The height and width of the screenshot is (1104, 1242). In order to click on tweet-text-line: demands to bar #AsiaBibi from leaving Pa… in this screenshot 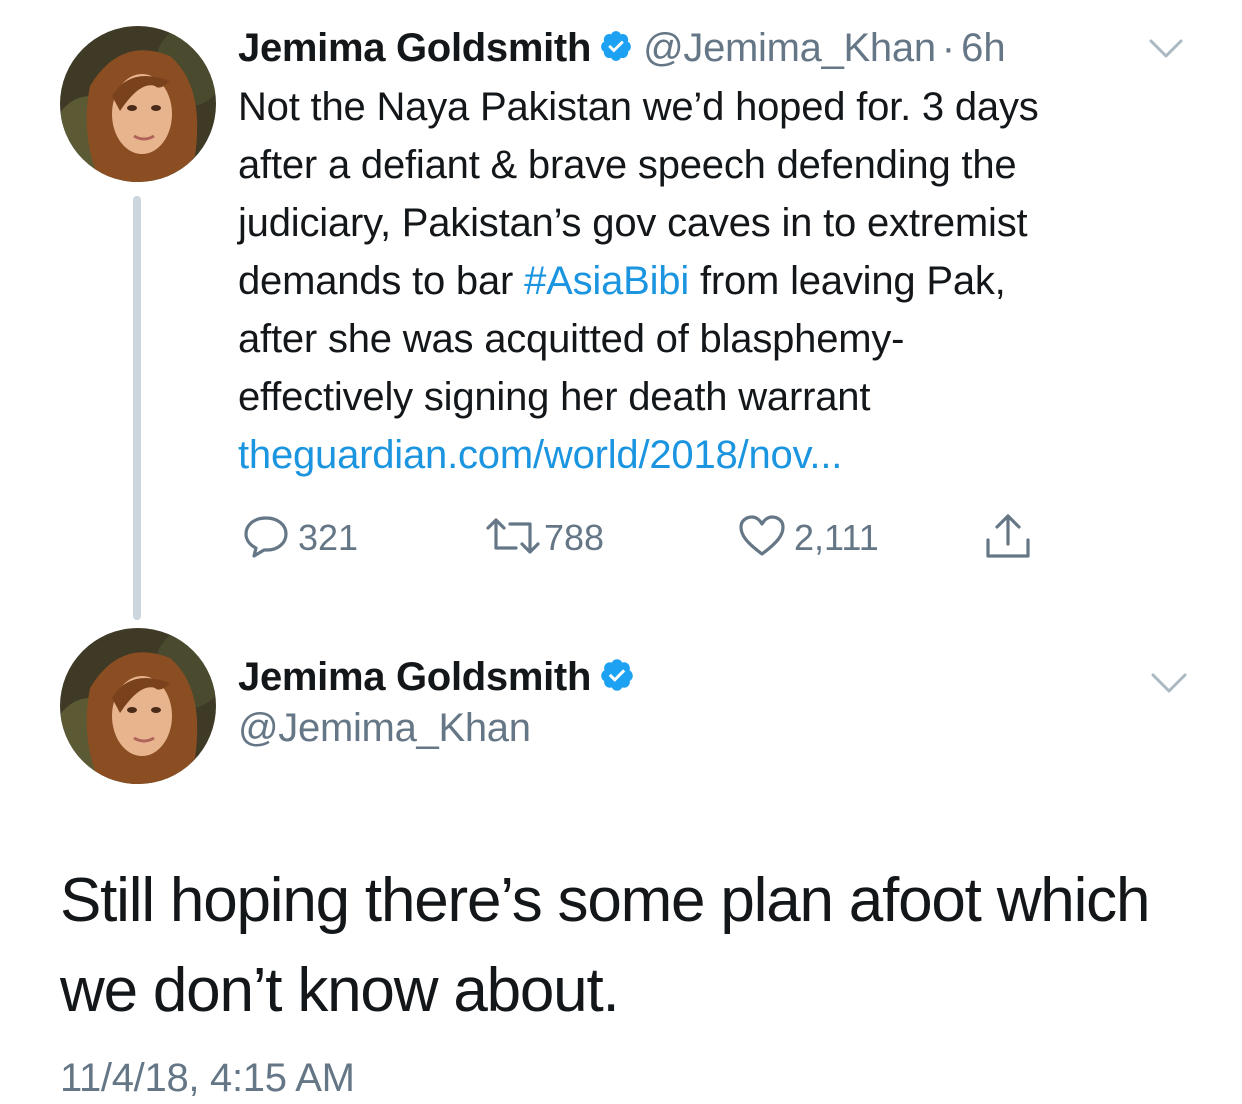, I will do `click(718, 281)`.